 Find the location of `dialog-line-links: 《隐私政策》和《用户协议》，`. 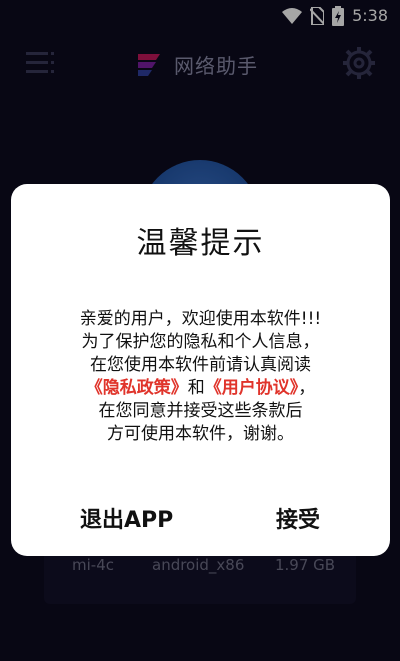

dialog-line-links: 《隐私政策》和《用户协议》， is located at coordinates (200, 388).